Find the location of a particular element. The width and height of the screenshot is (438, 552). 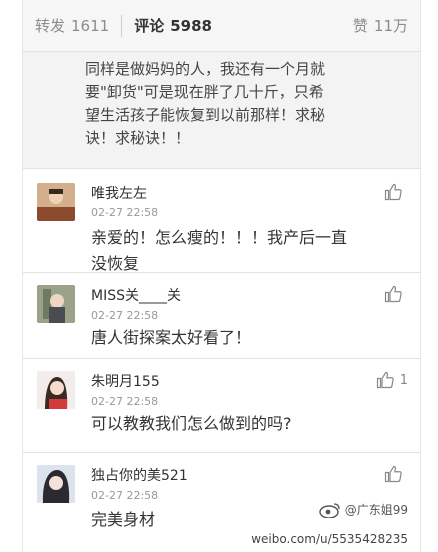

comment-text: 亲爱的！怎么瘦的！！！我产后一直 没恢复 is located at coordinates (250, 251).